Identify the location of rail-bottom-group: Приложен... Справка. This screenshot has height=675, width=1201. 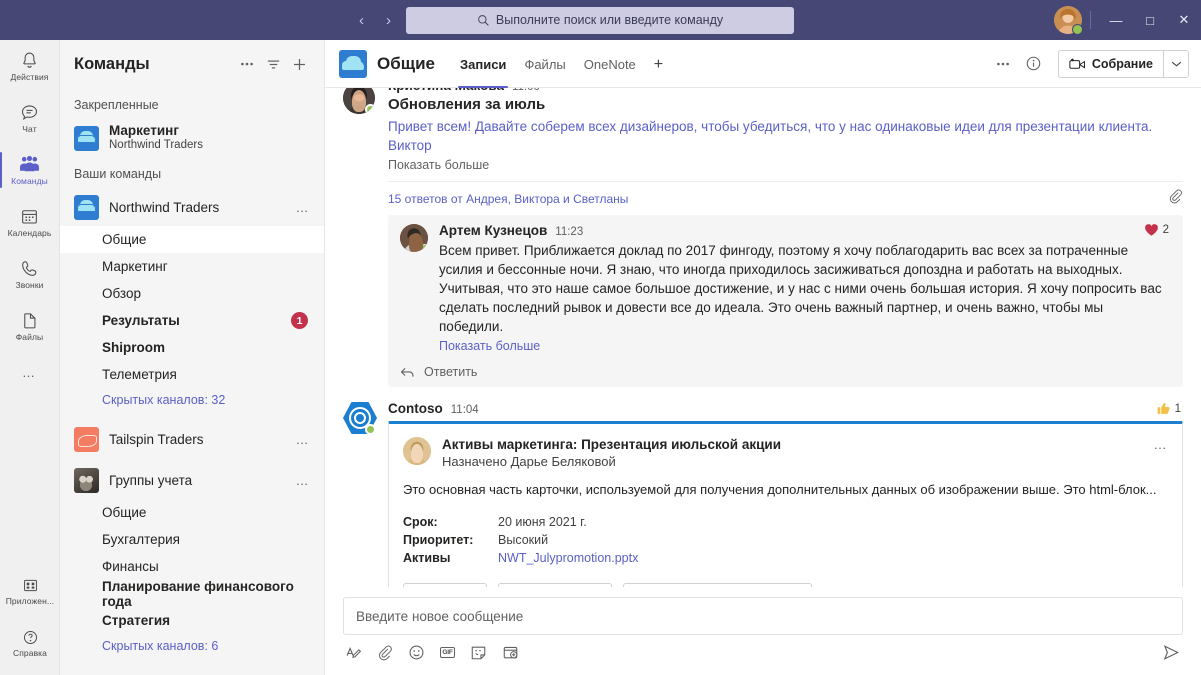
(30, 617).